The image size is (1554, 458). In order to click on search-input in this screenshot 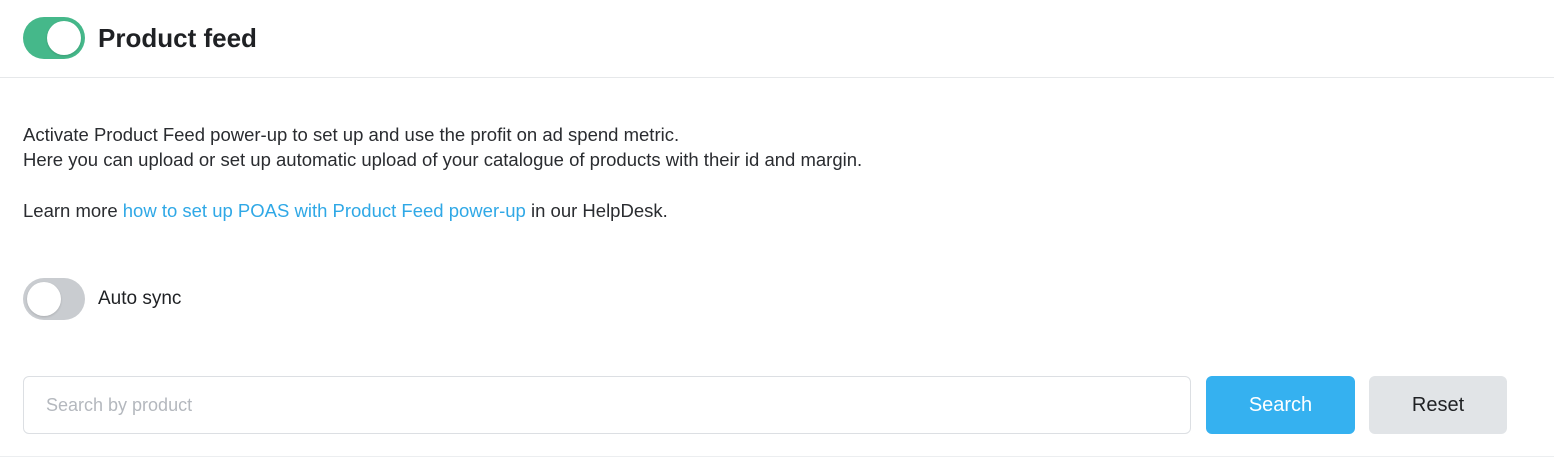, I will do `click(607, 405)`.